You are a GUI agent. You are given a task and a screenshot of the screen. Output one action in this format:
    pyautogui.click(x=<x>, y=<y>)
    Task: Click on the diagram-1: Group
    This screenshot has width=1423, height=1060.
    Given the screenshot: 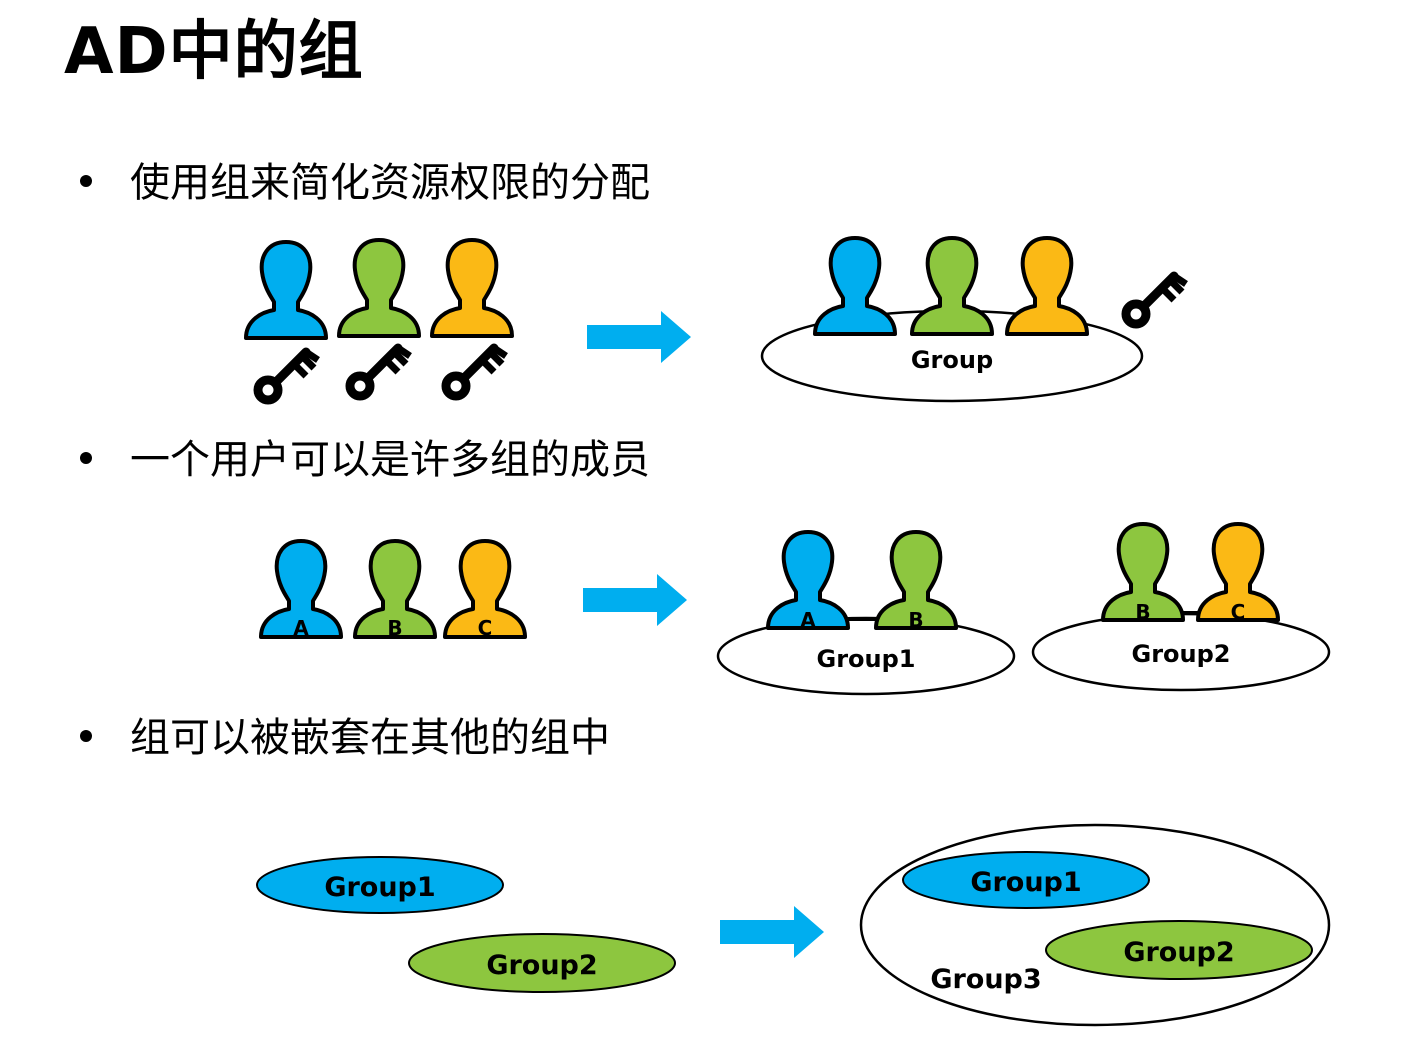 What is the action you would take?
    pyautogui.click(x=715, y=318)
    